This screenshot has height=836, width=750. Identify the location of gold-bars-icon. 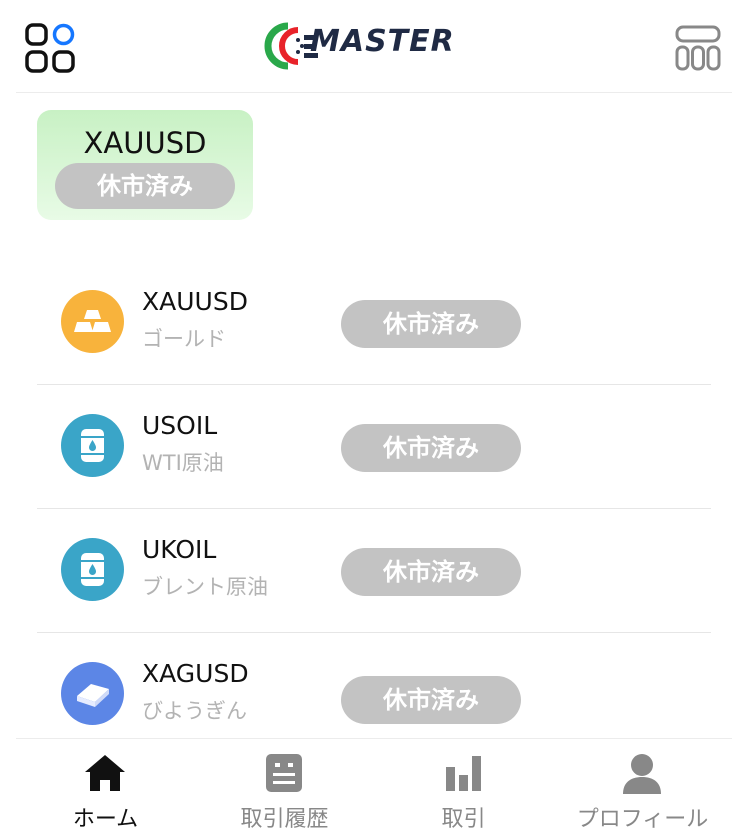
(92, 321).